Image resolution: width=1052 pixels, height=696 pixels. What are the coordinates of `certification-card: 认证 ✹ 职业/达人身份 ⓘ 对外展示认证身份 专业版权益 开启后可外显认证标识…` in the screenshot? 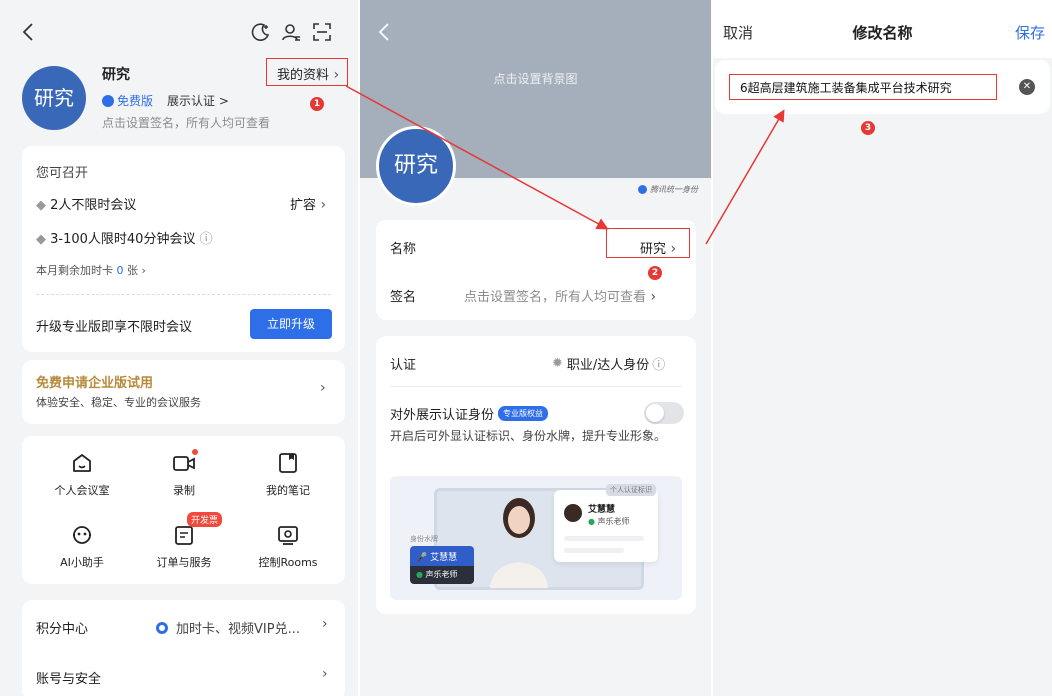 It's located at (536, 475).